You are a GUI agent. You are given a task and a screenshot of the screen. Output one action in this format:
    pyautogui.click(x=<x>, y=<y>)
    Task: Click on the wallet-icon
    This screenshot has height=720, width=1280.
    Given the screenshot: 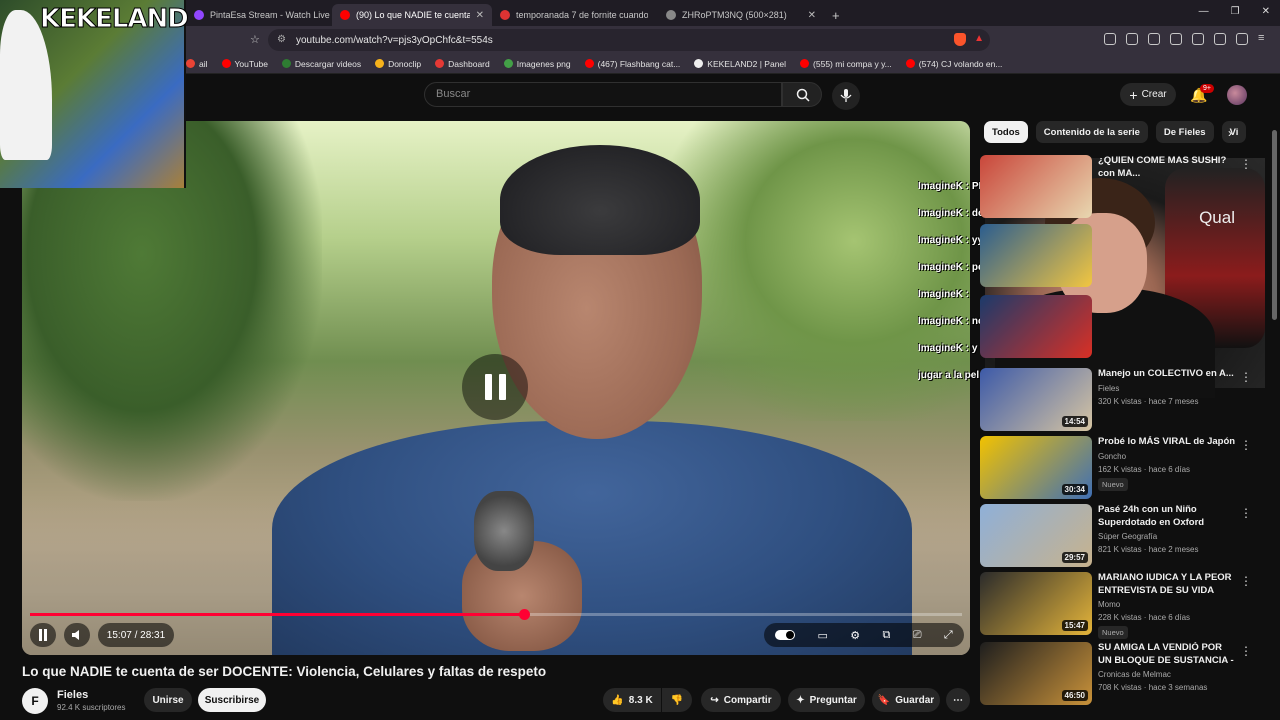 What is the action you would take?
    pyautogui.click(x=1198, y=39)
    